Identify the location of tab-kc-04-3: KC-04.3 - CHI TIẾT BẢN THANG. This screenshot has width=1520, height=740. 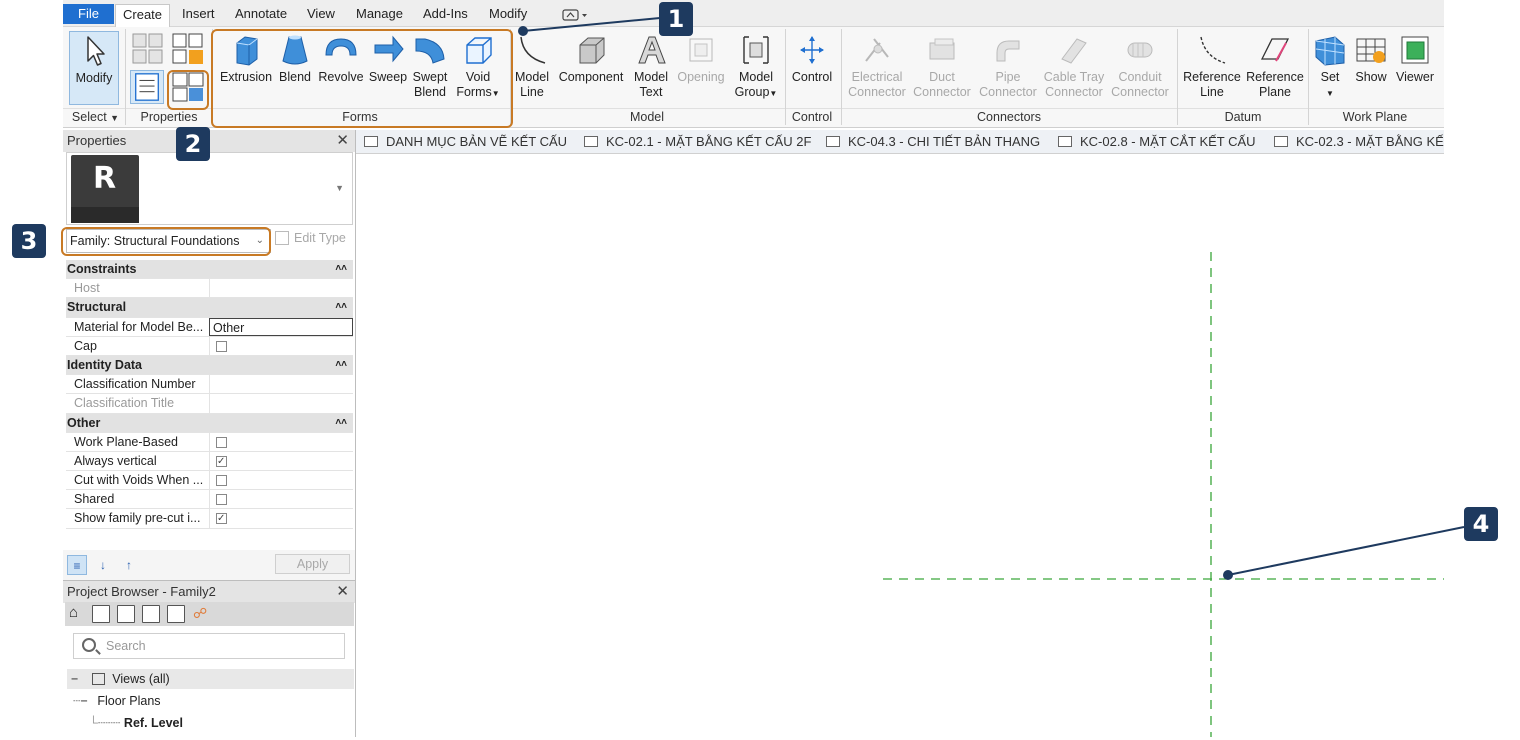
(933, 141).